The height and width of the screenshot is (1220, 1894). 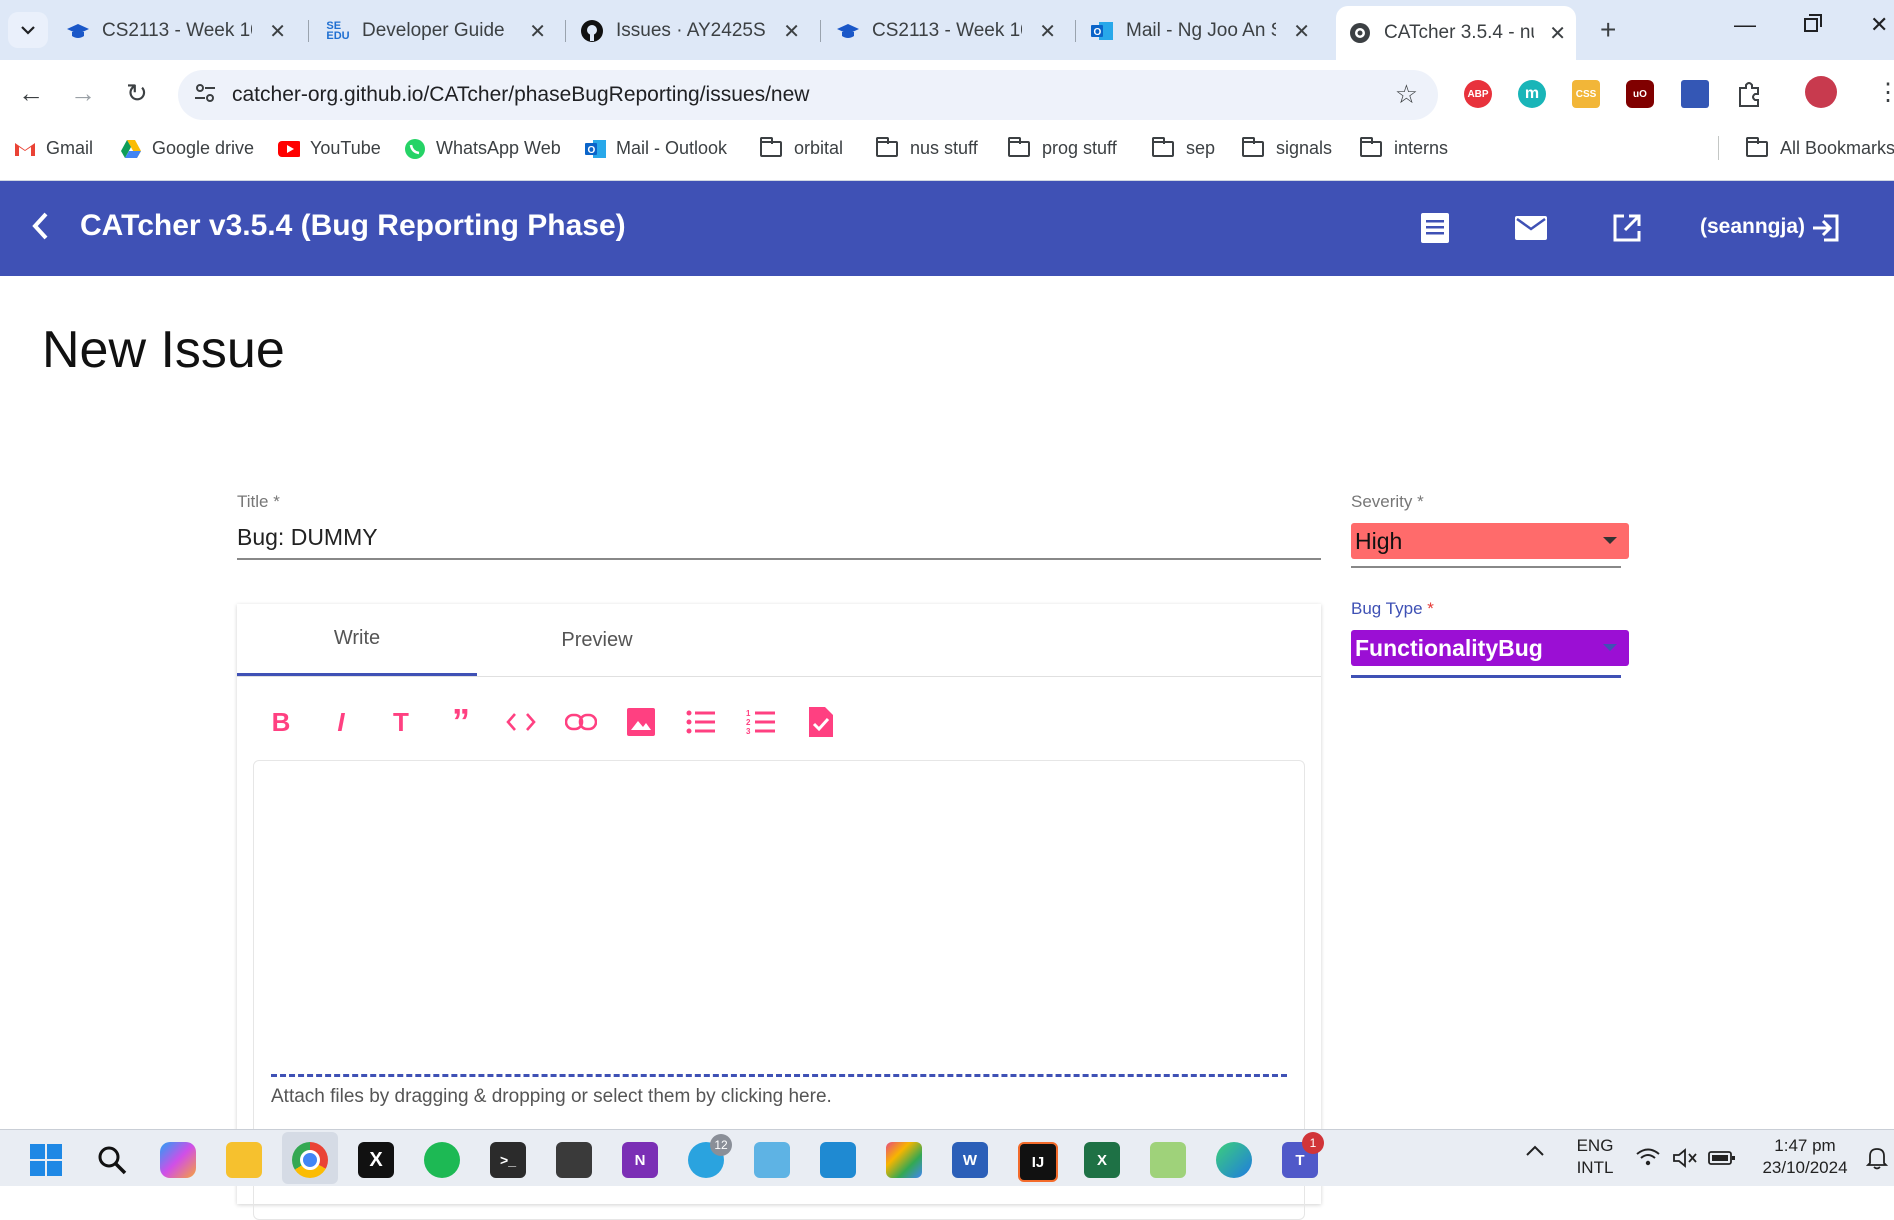 I want to click on open-external-icon, so click(x=1627, y=228).